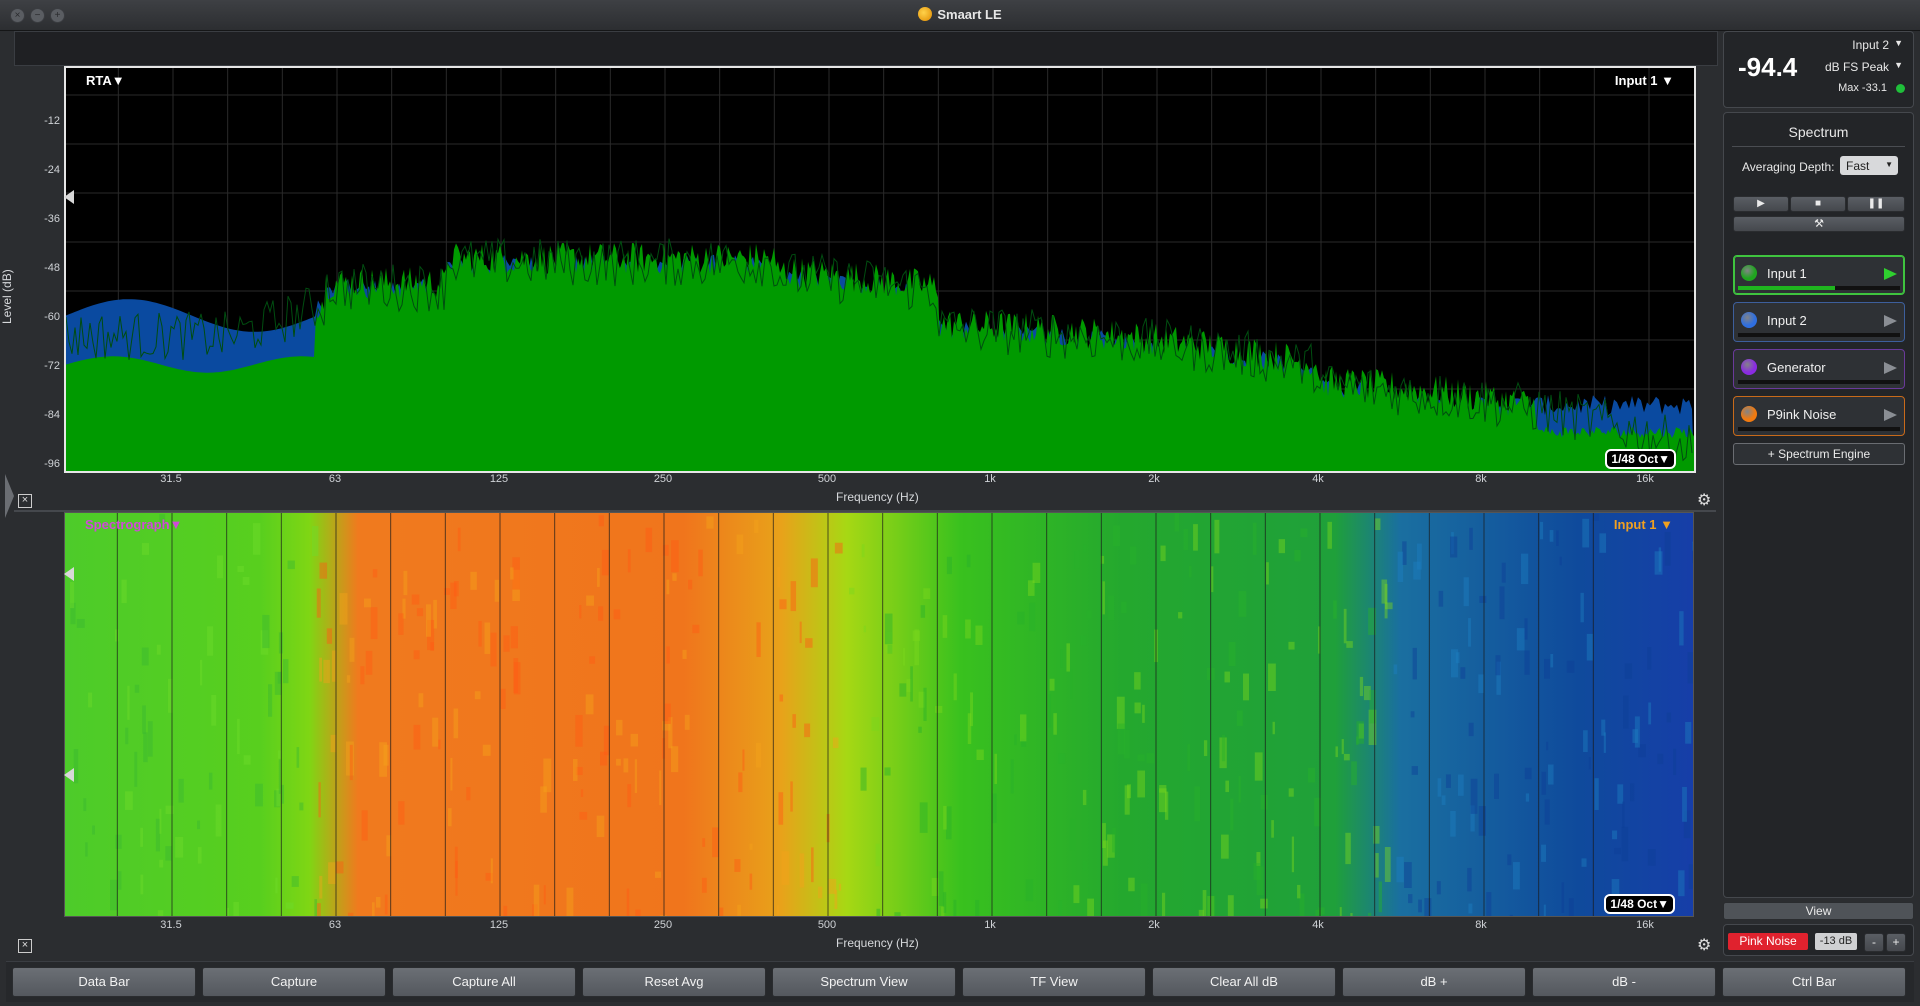  I want to click on averaging-depth-select: Fast ▼, so click(1869, 165).